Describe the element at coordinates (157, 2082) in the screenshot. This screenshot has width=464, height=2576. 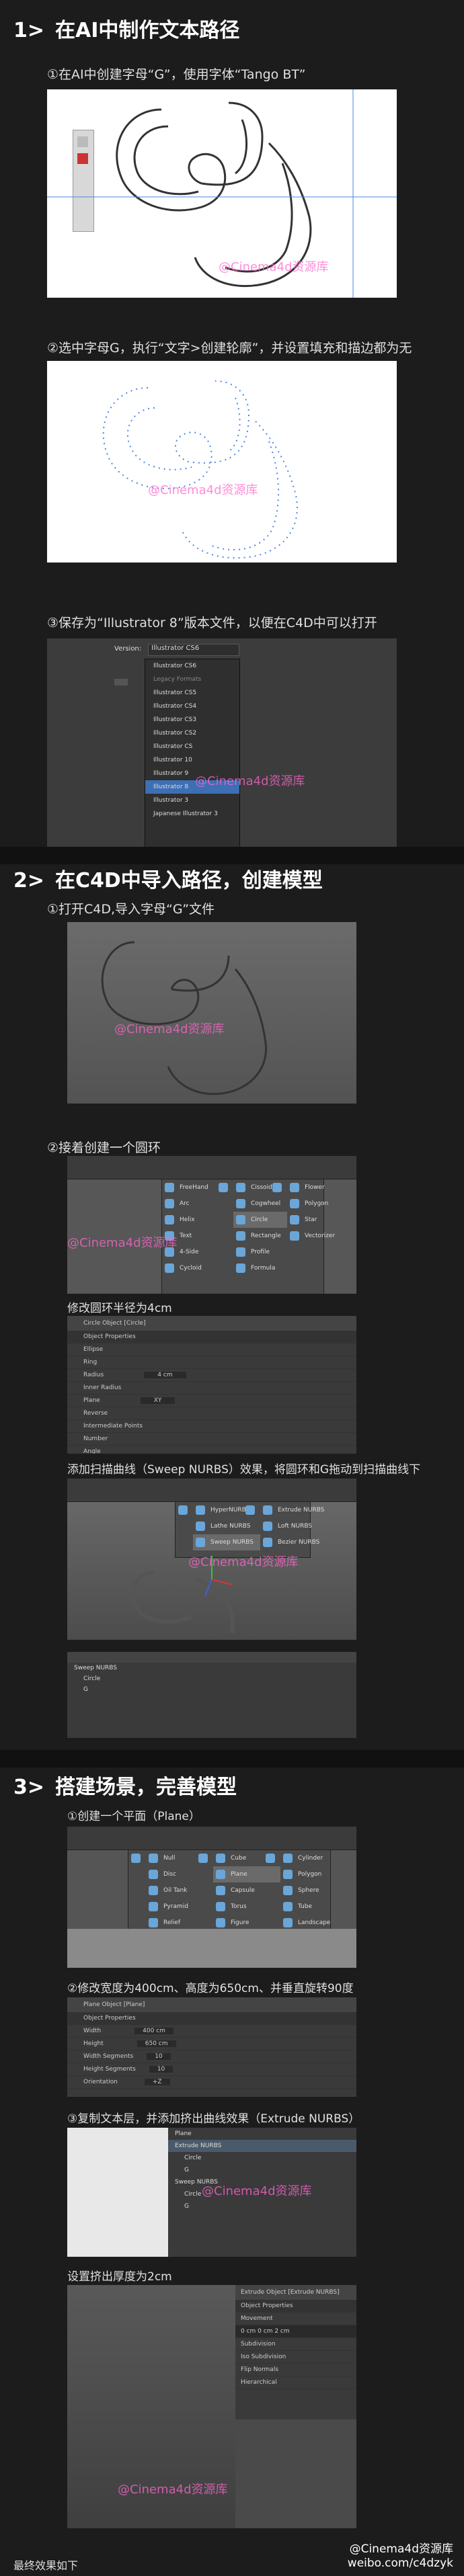
I see `orientation-value: +Z` at that location.